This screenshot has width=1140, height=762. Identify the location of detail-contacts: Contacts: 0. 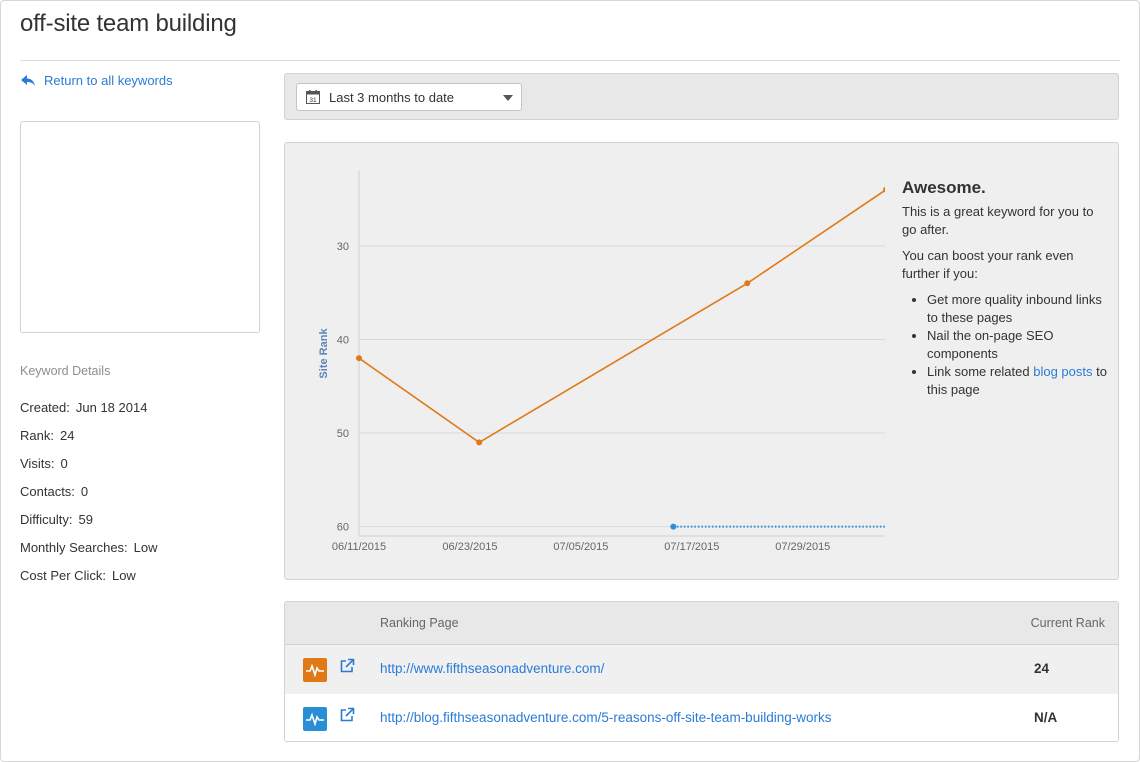
(89, 496).